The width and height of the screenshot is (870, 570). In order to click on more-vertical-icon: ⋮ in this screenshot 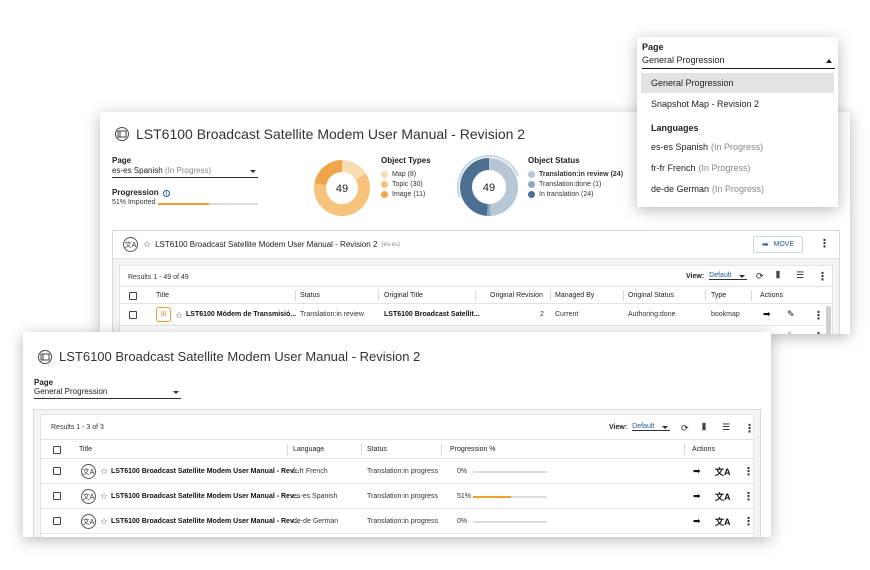, I will do `click(824, 244)`.